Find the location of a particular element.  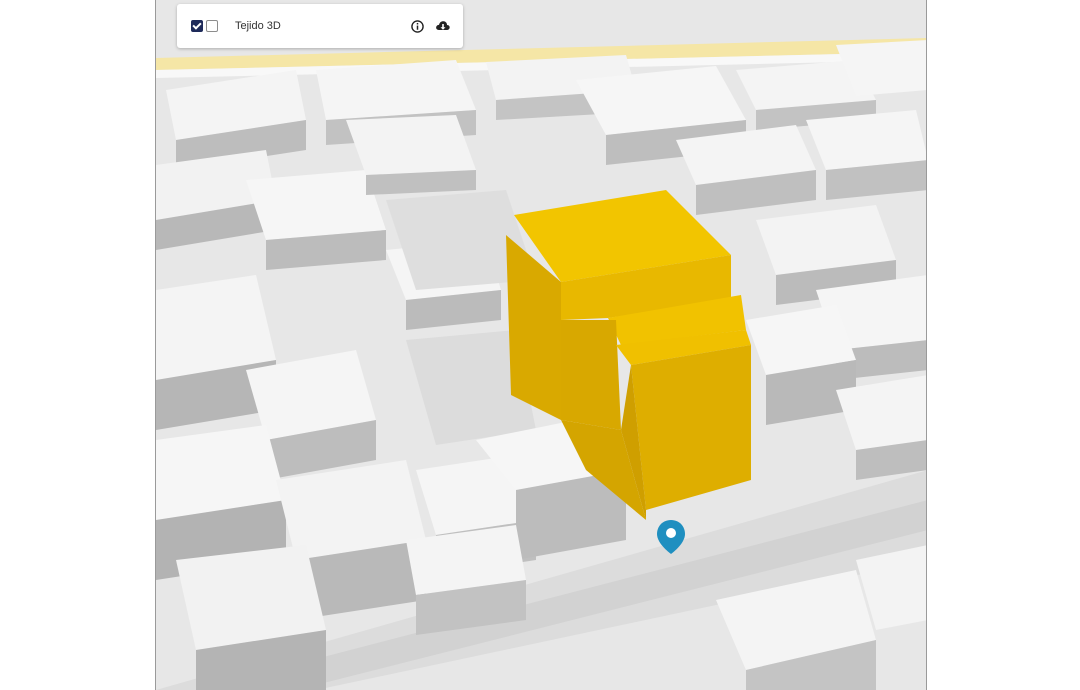

info-icon is located at coordinates (417, 26).